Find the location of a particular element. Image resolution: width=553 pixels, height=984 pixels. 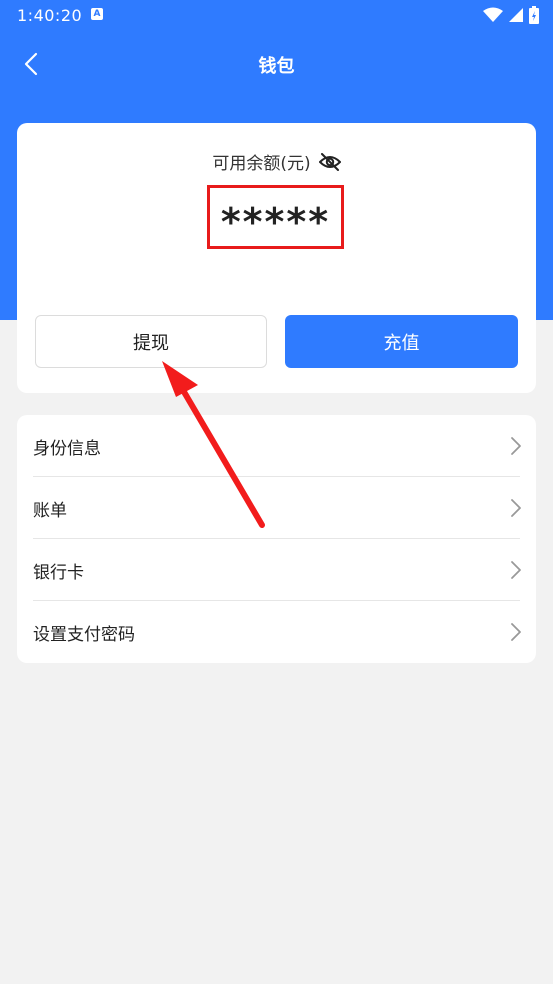

menu-item-bills: 账单 is located at coordinates (276, 508).